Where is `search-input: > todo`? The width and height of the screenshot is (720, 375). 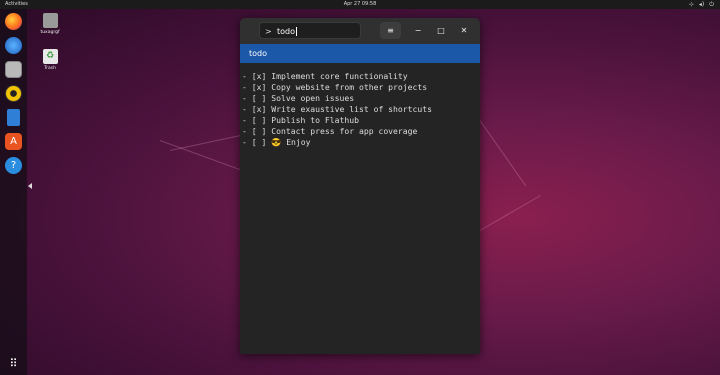
search-input: > todo is located at coordinates (310, 30).